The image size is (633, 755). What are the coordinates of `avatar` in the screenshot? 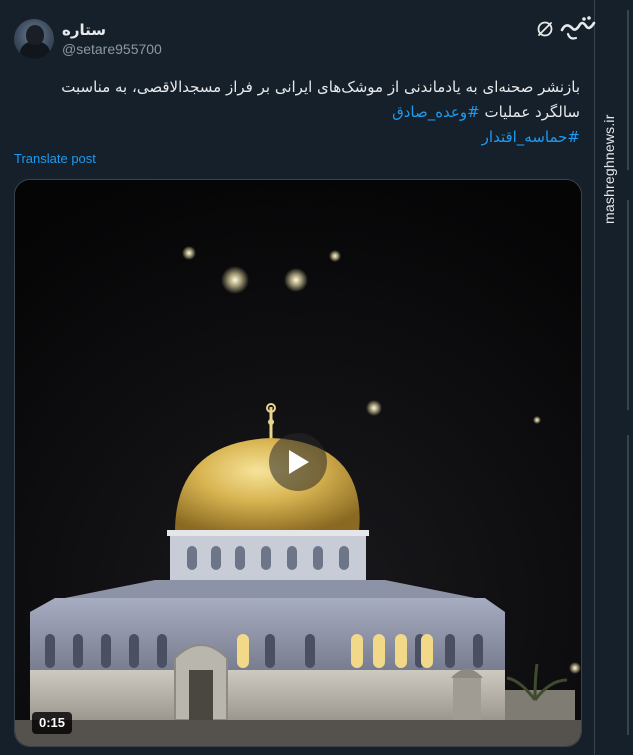 It's located at (34, 39).